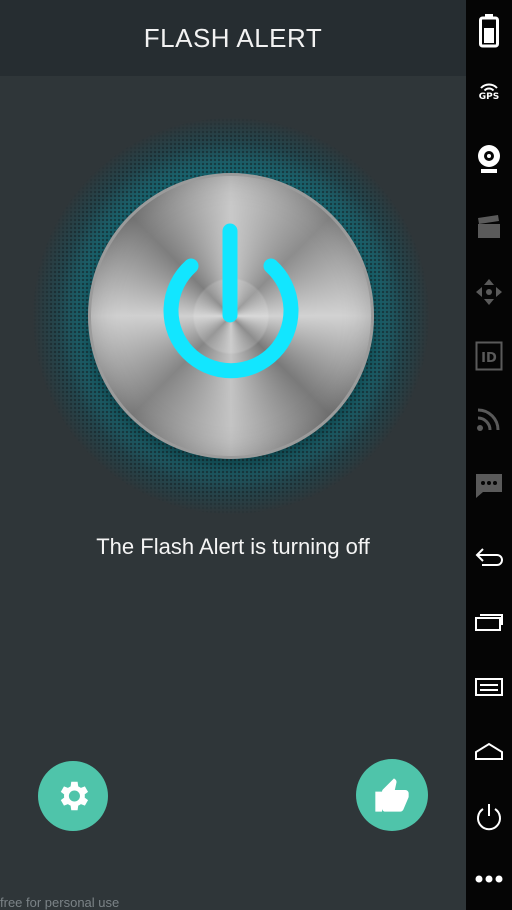  What do you see at coordinates (489, 621) in the screenshot?
I see `recent-apps-icon` at bounding box center [489, 621].